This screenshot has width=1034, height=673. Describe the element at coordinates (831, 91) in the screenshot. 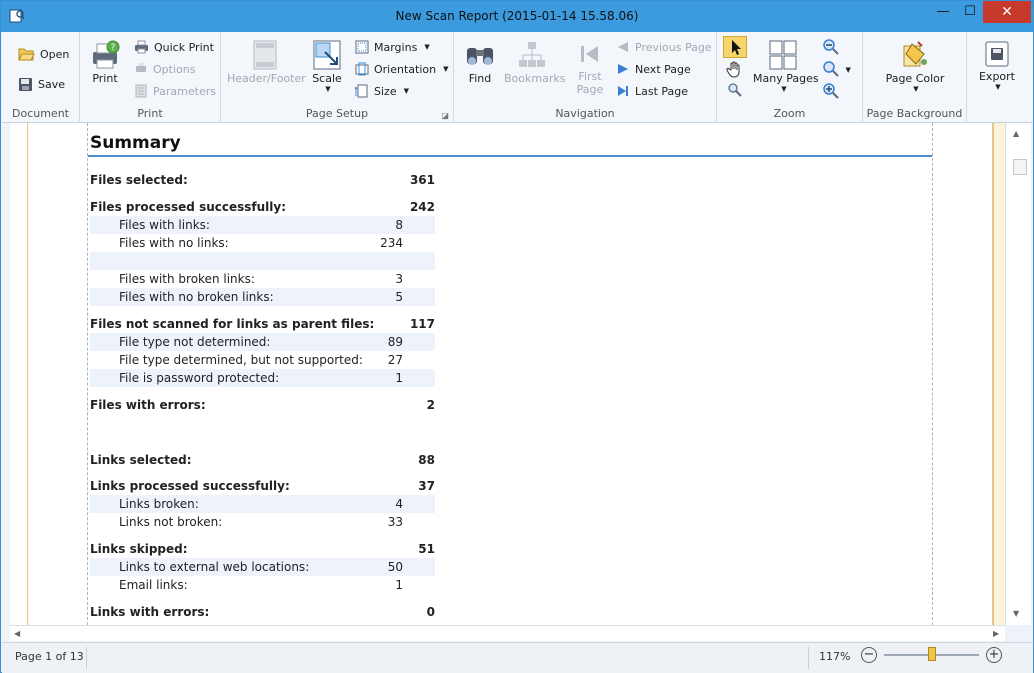

I see `zoom-in-button` at that location.